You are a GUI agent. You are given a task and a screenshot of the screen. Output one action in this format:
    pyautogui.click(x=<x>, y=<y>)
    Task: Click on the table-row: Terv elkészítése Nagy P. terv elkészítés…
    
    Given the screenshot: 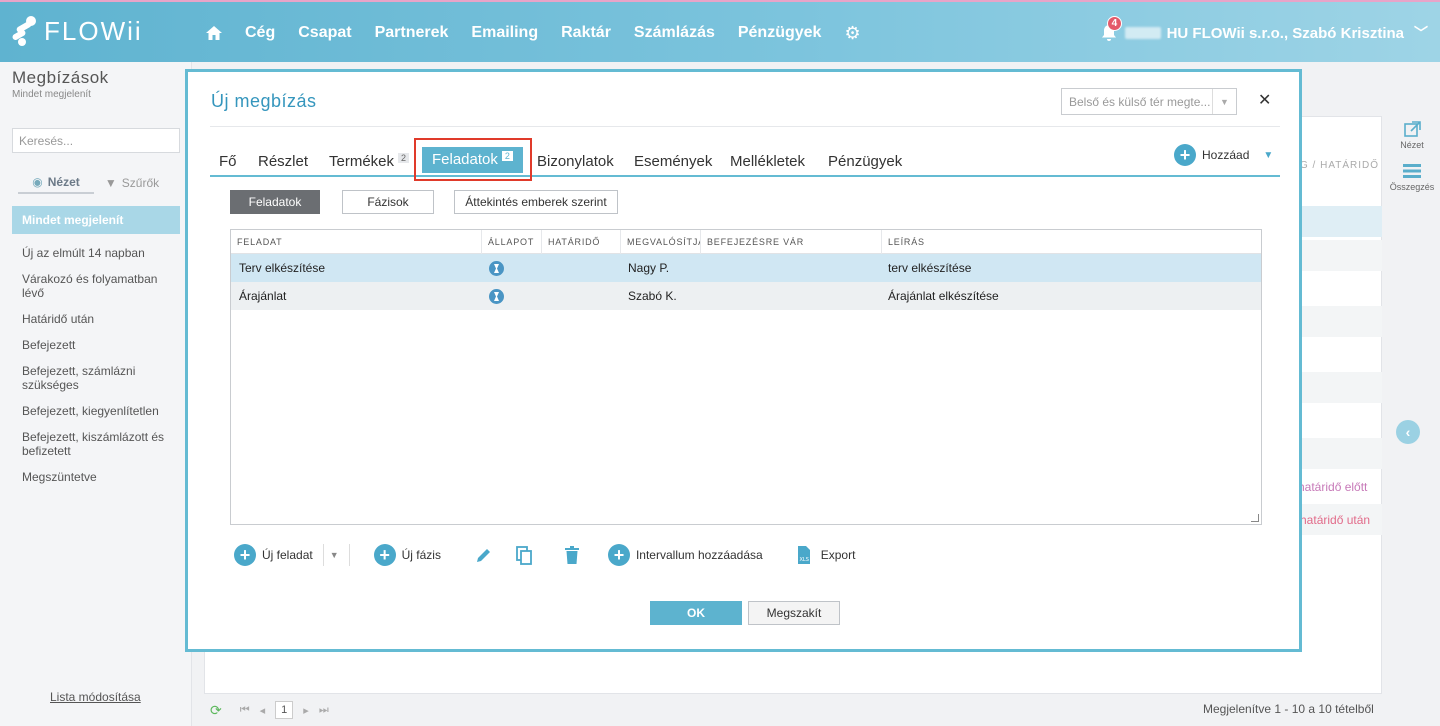 What is the action you would take?
    pyautogui.click(x=746, y=268)
    